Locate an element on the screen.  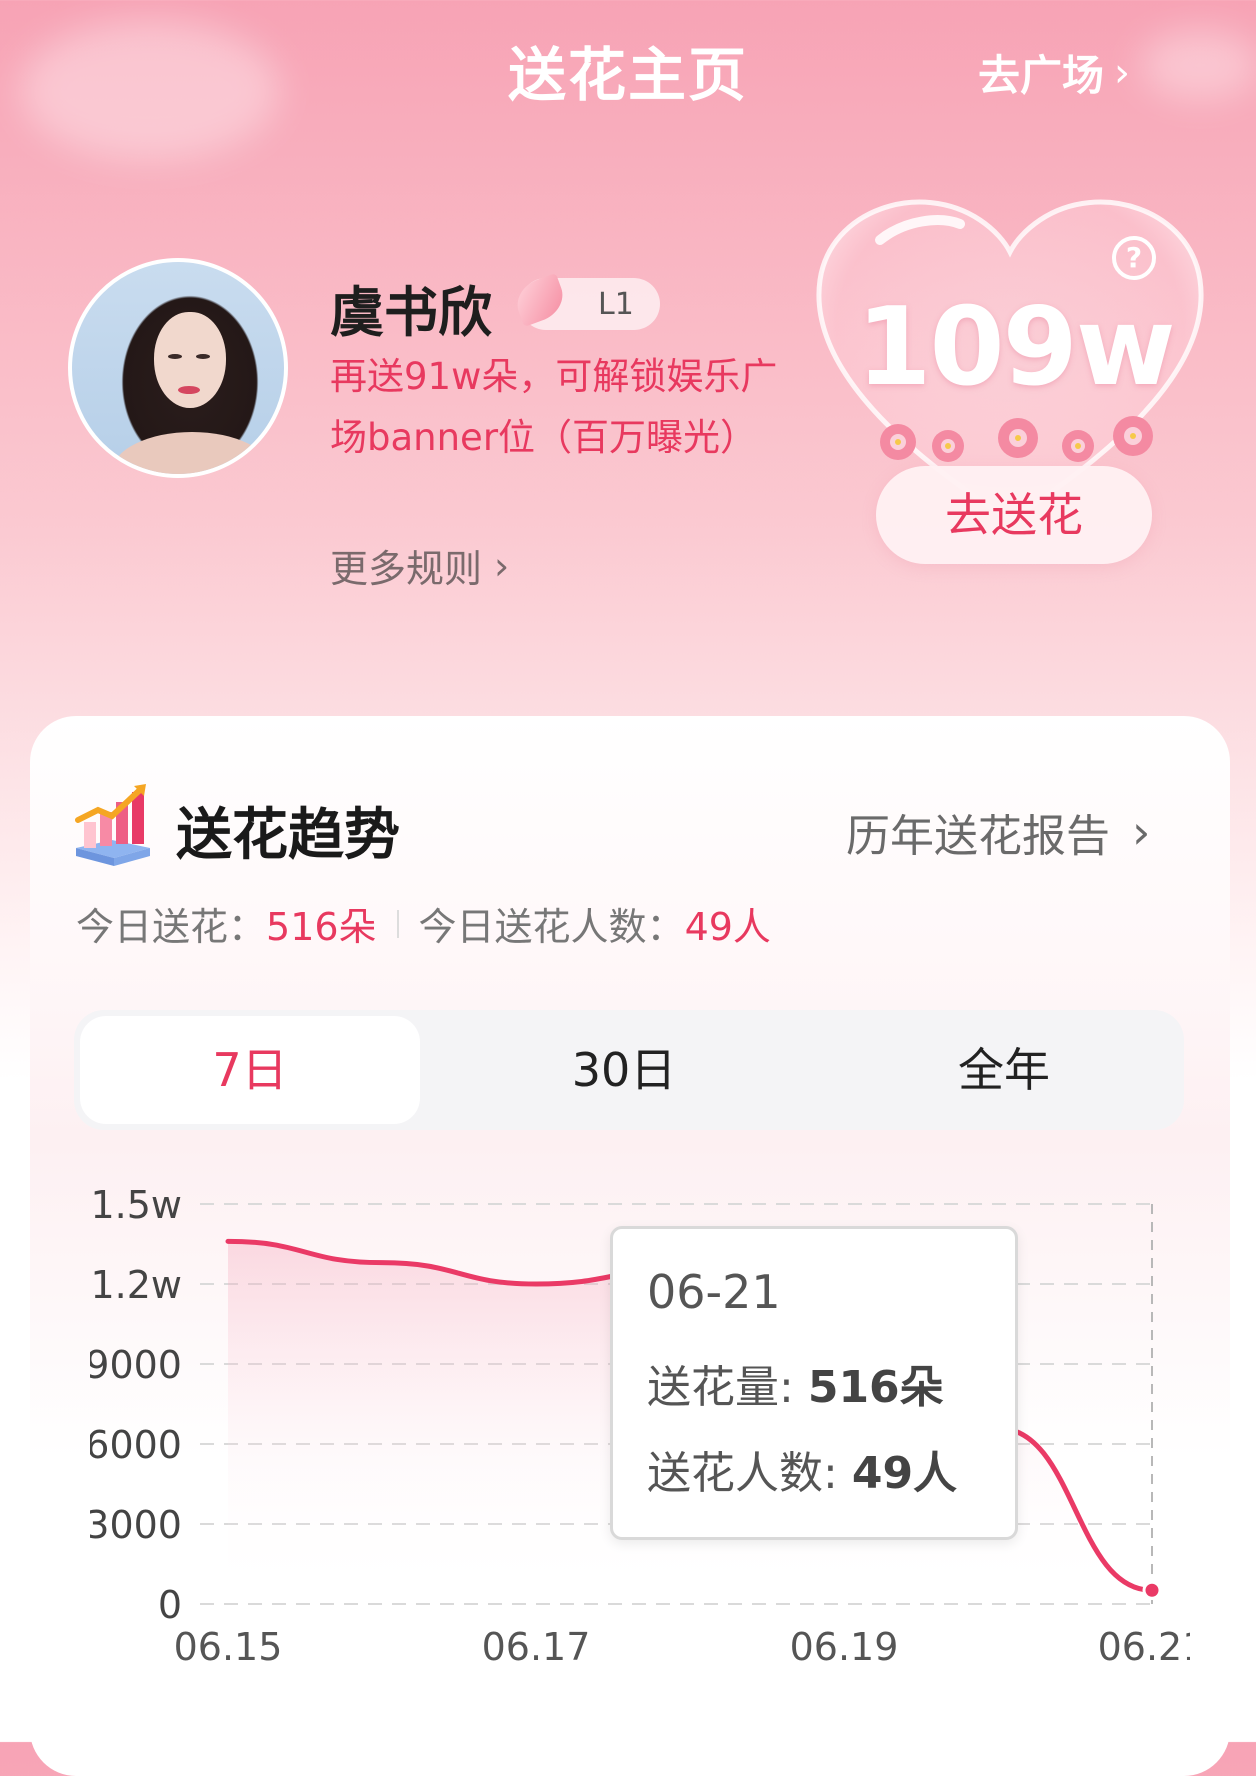
divider is located at coordinates (397, 923).